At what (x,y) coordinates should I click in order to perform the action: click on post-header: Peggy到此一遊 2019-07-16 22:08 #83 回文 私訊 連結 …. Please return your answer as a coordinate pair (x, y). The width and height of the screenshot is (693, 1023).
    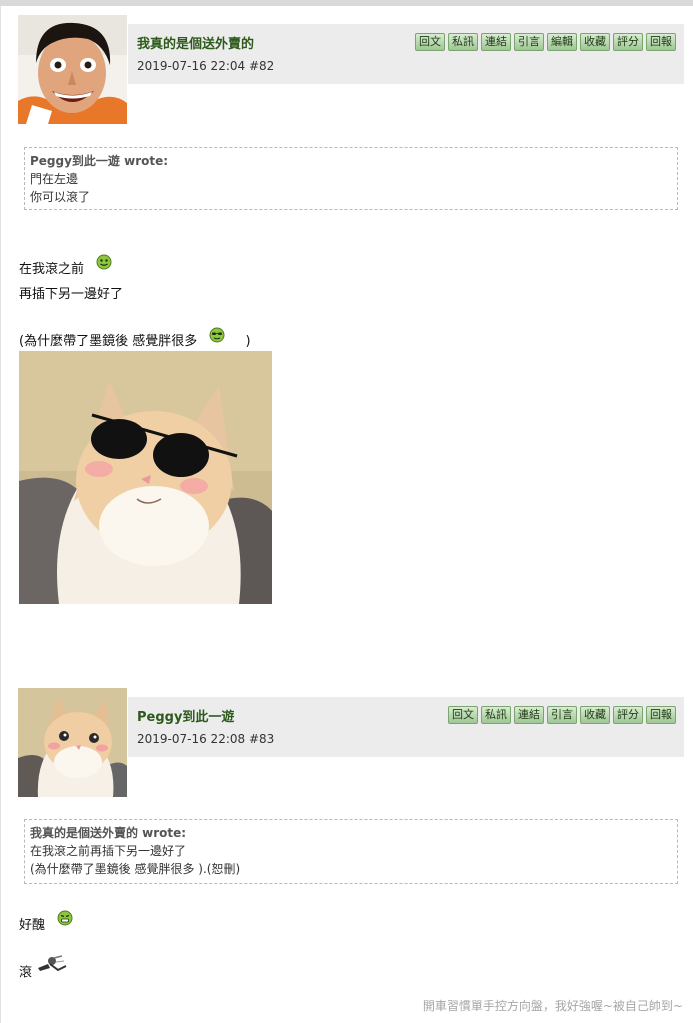
    Looking at the image, I should click on (406, 727).